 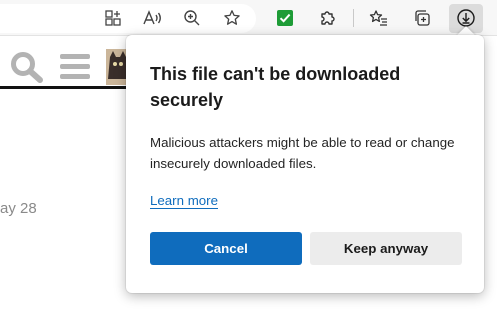 I want to click on dialog-title: This file can't be downloaded securely, so click(x=275, y=87).